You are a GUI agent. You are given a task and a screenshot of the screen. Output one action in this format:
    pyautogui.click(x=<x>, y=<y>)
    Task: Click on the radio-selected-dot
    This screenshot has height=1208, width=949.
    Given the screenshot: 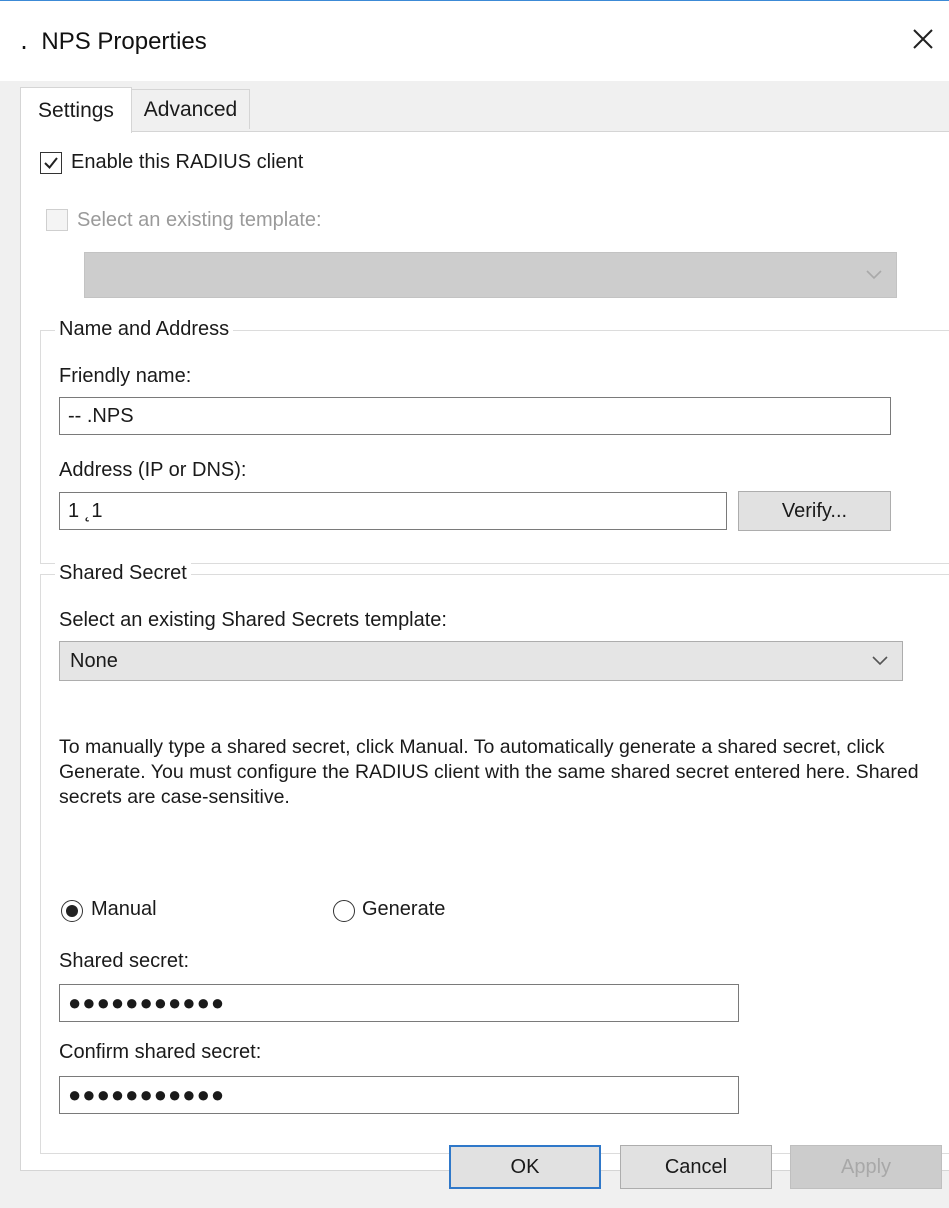 What is the action you would take?
    pyautogui.click(x=72, y=911)
    